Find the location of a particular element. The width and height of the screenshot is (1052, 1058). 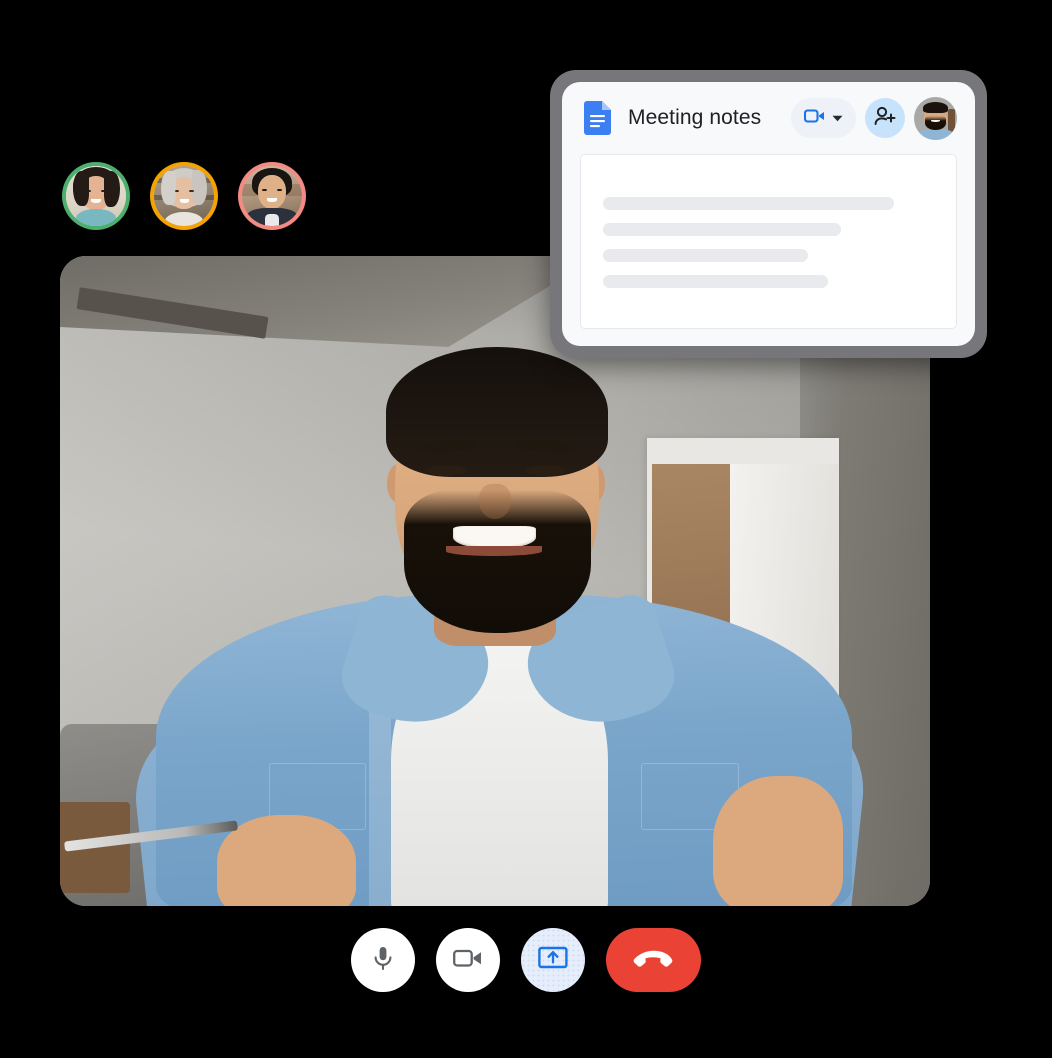

current-user-avatar is located at coordinates (935, 118).